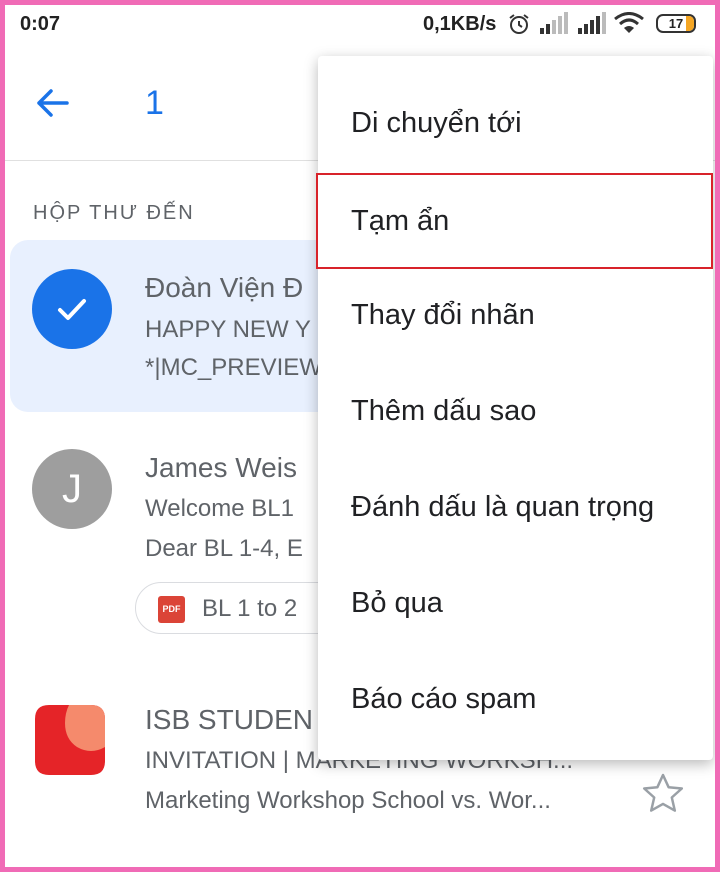 This screenshot has width=720, height=872. Describe the element at coordinates (514, 221) in the screenshot. I see `menu-item-snooze: Tạm ẩn` at that location.